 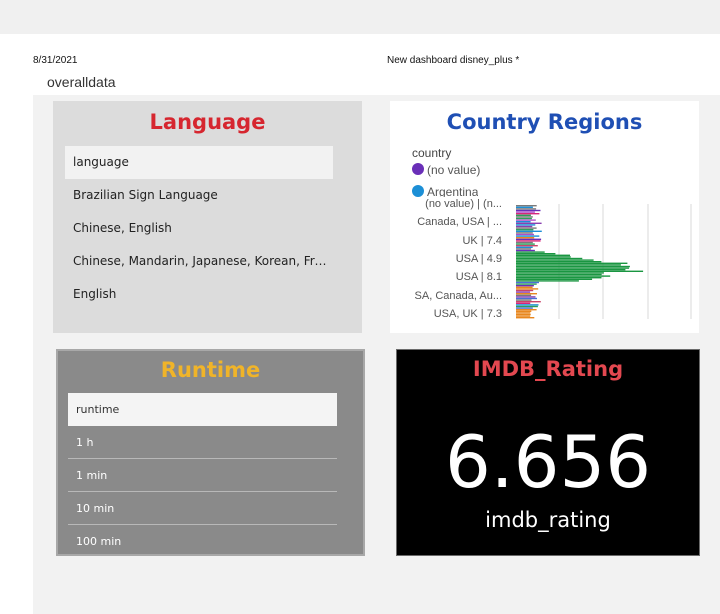 I want to click on imdb-rating-value: 6.656, so click(x=548, y=462).